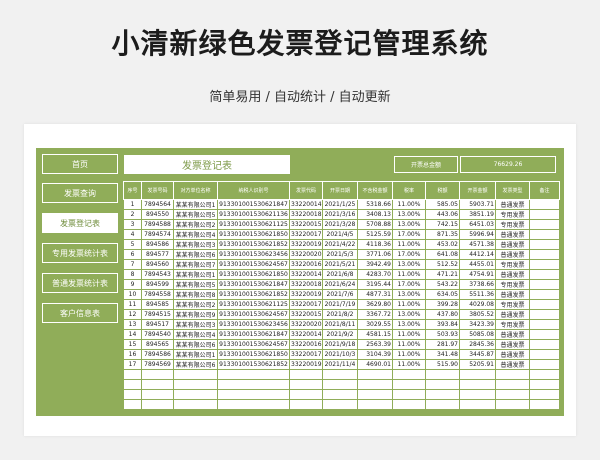 The image size is (600, 460). Describe the element at coordinates (409, 294) in the screenshot. I see `col-tax-rate-cell: 13.00%` at that location.